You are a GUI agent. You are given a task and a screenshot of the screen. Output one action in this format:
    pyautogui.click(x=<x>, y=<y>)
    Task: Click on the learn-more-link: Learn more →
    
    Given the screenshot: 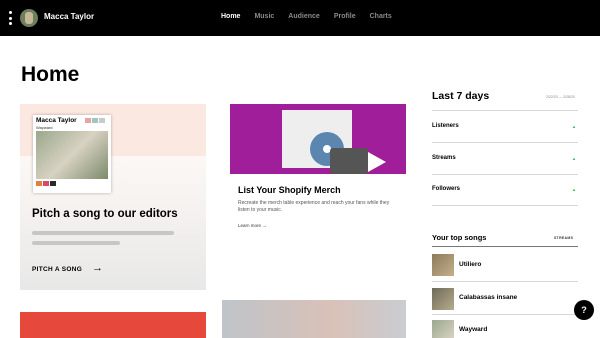 What is the action you would take?
    pyautogui.click(x=252, y=225)
    